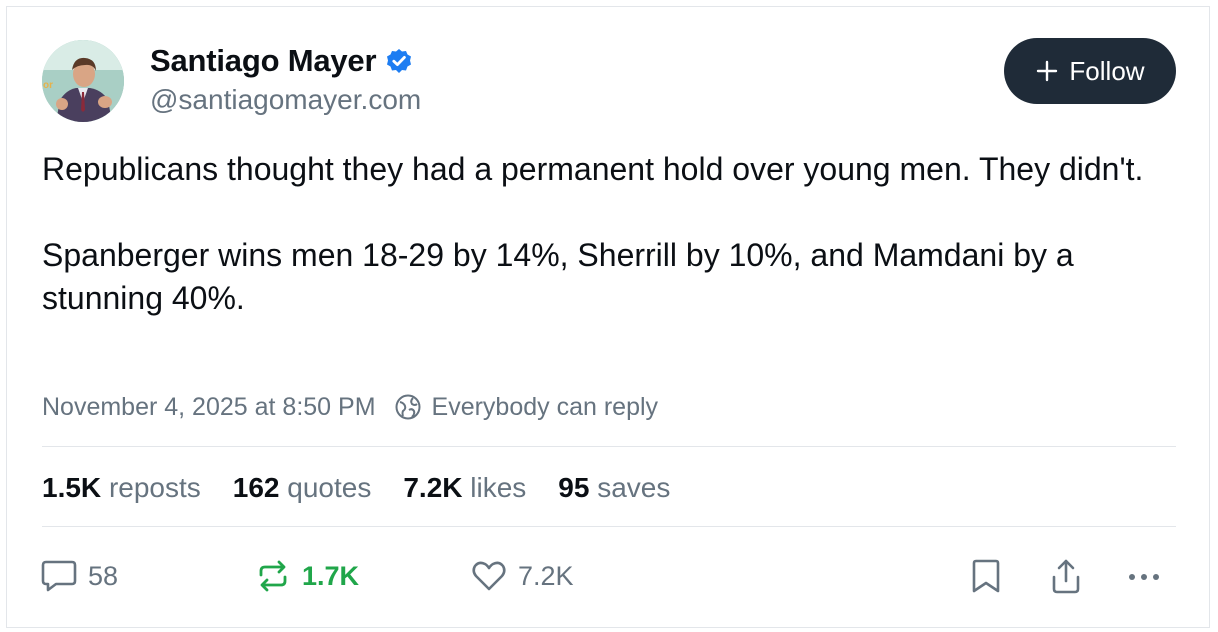 The image size is (1218, 632). I want to click on repost-button: 1.7K, so click(306, 576).